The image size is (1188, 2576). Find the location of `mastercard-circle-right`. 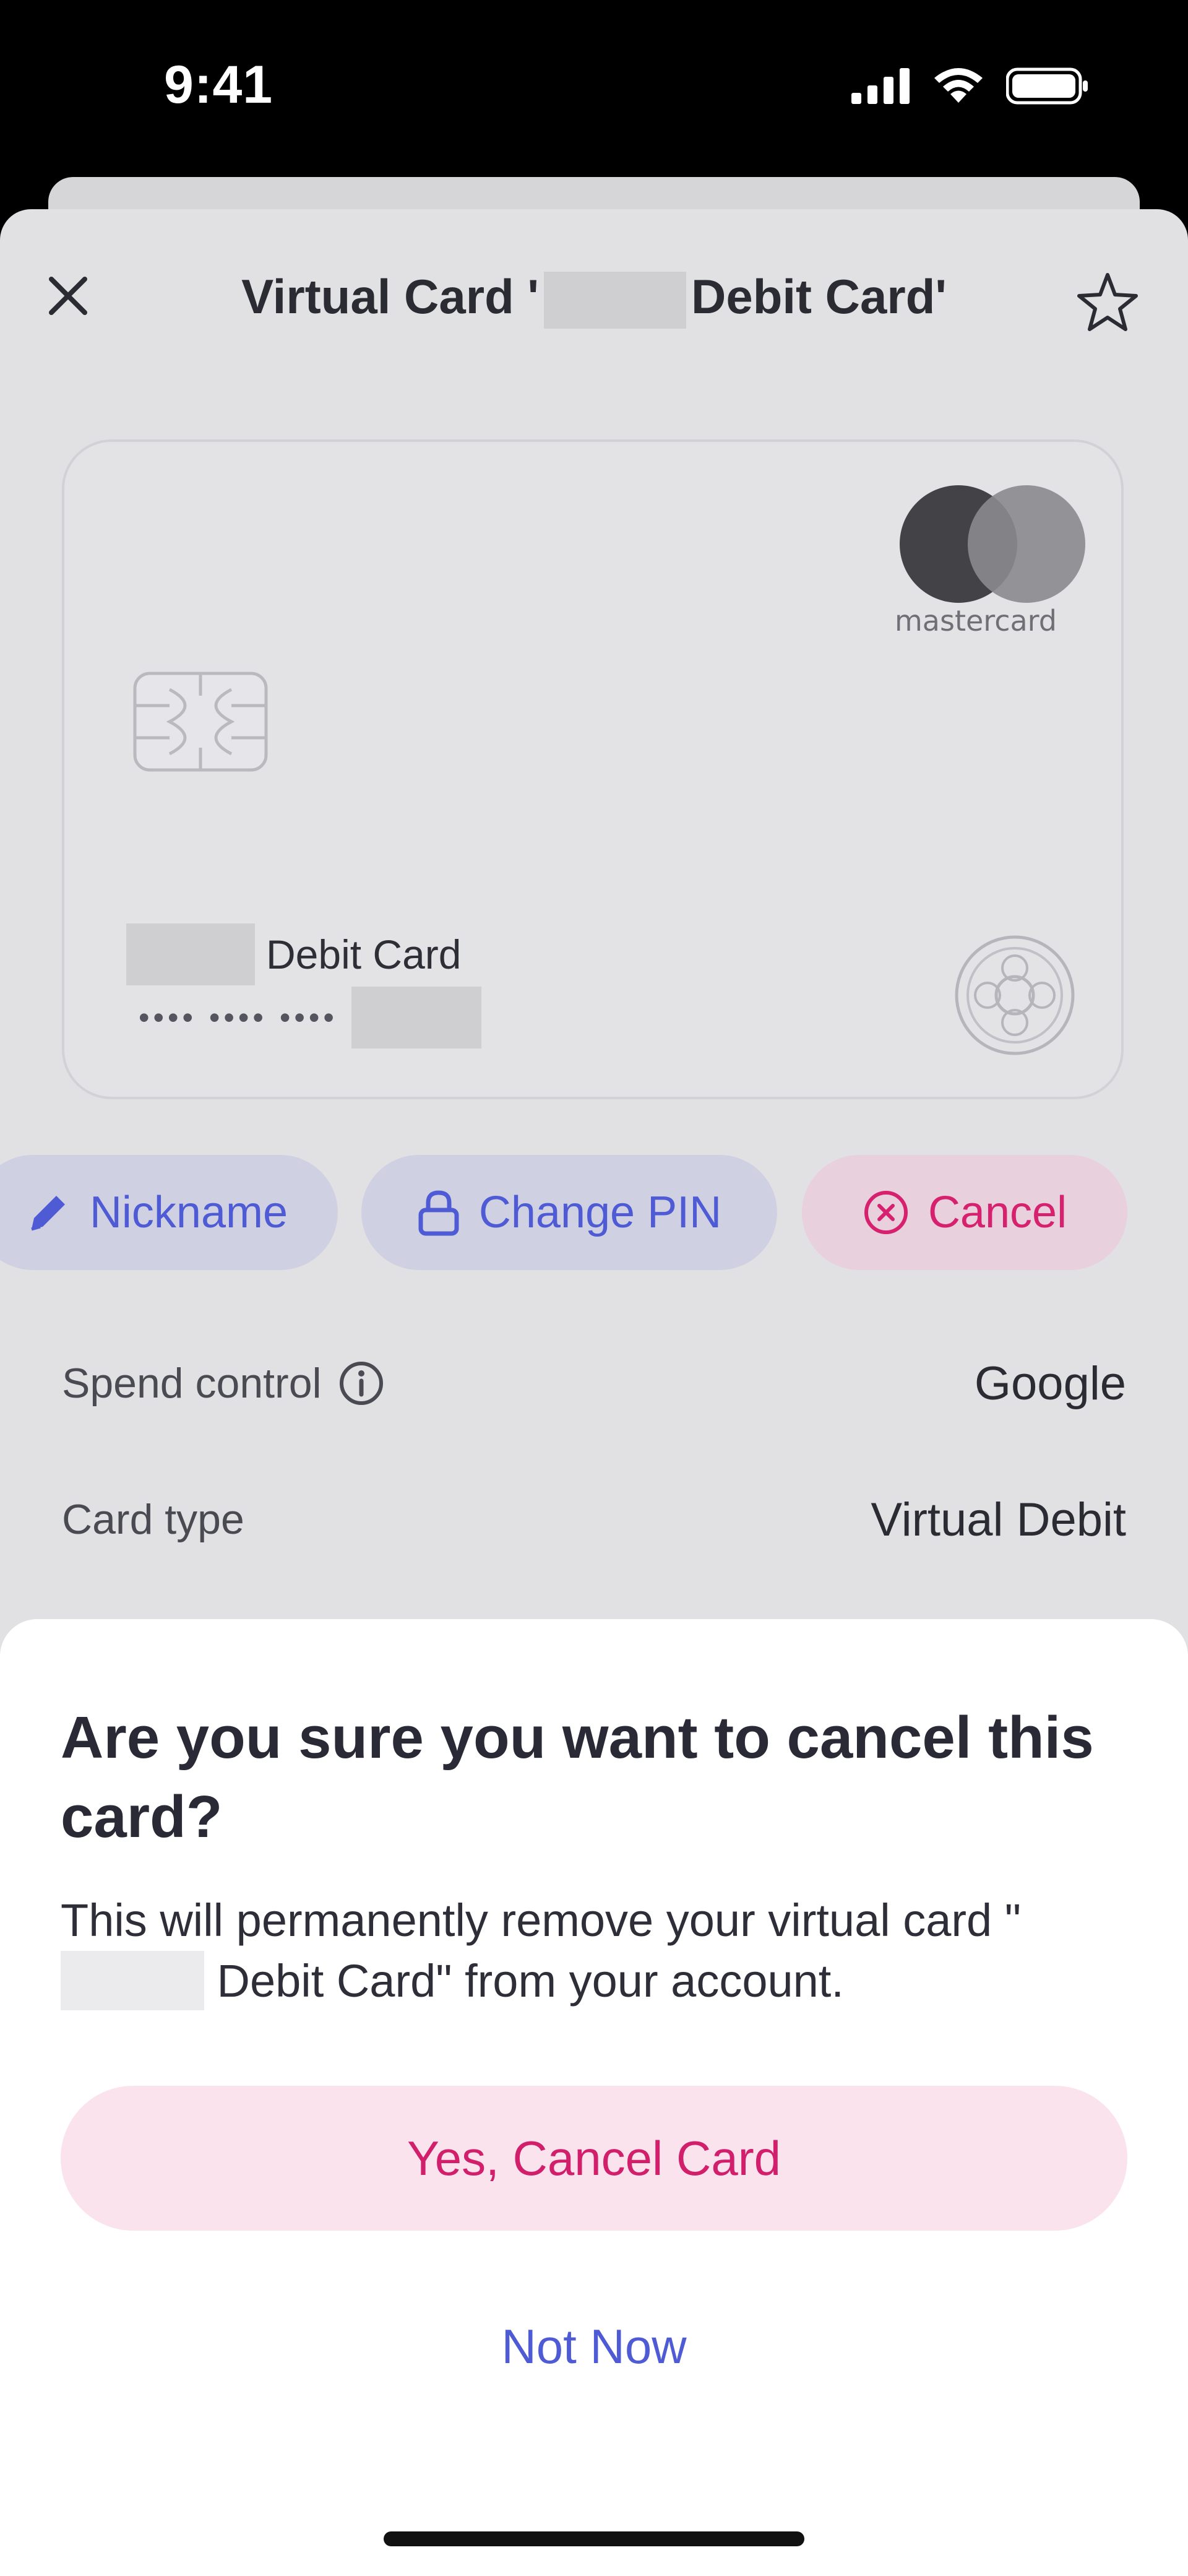

mastercard-circle-right is located at coordinates (1026, 544).